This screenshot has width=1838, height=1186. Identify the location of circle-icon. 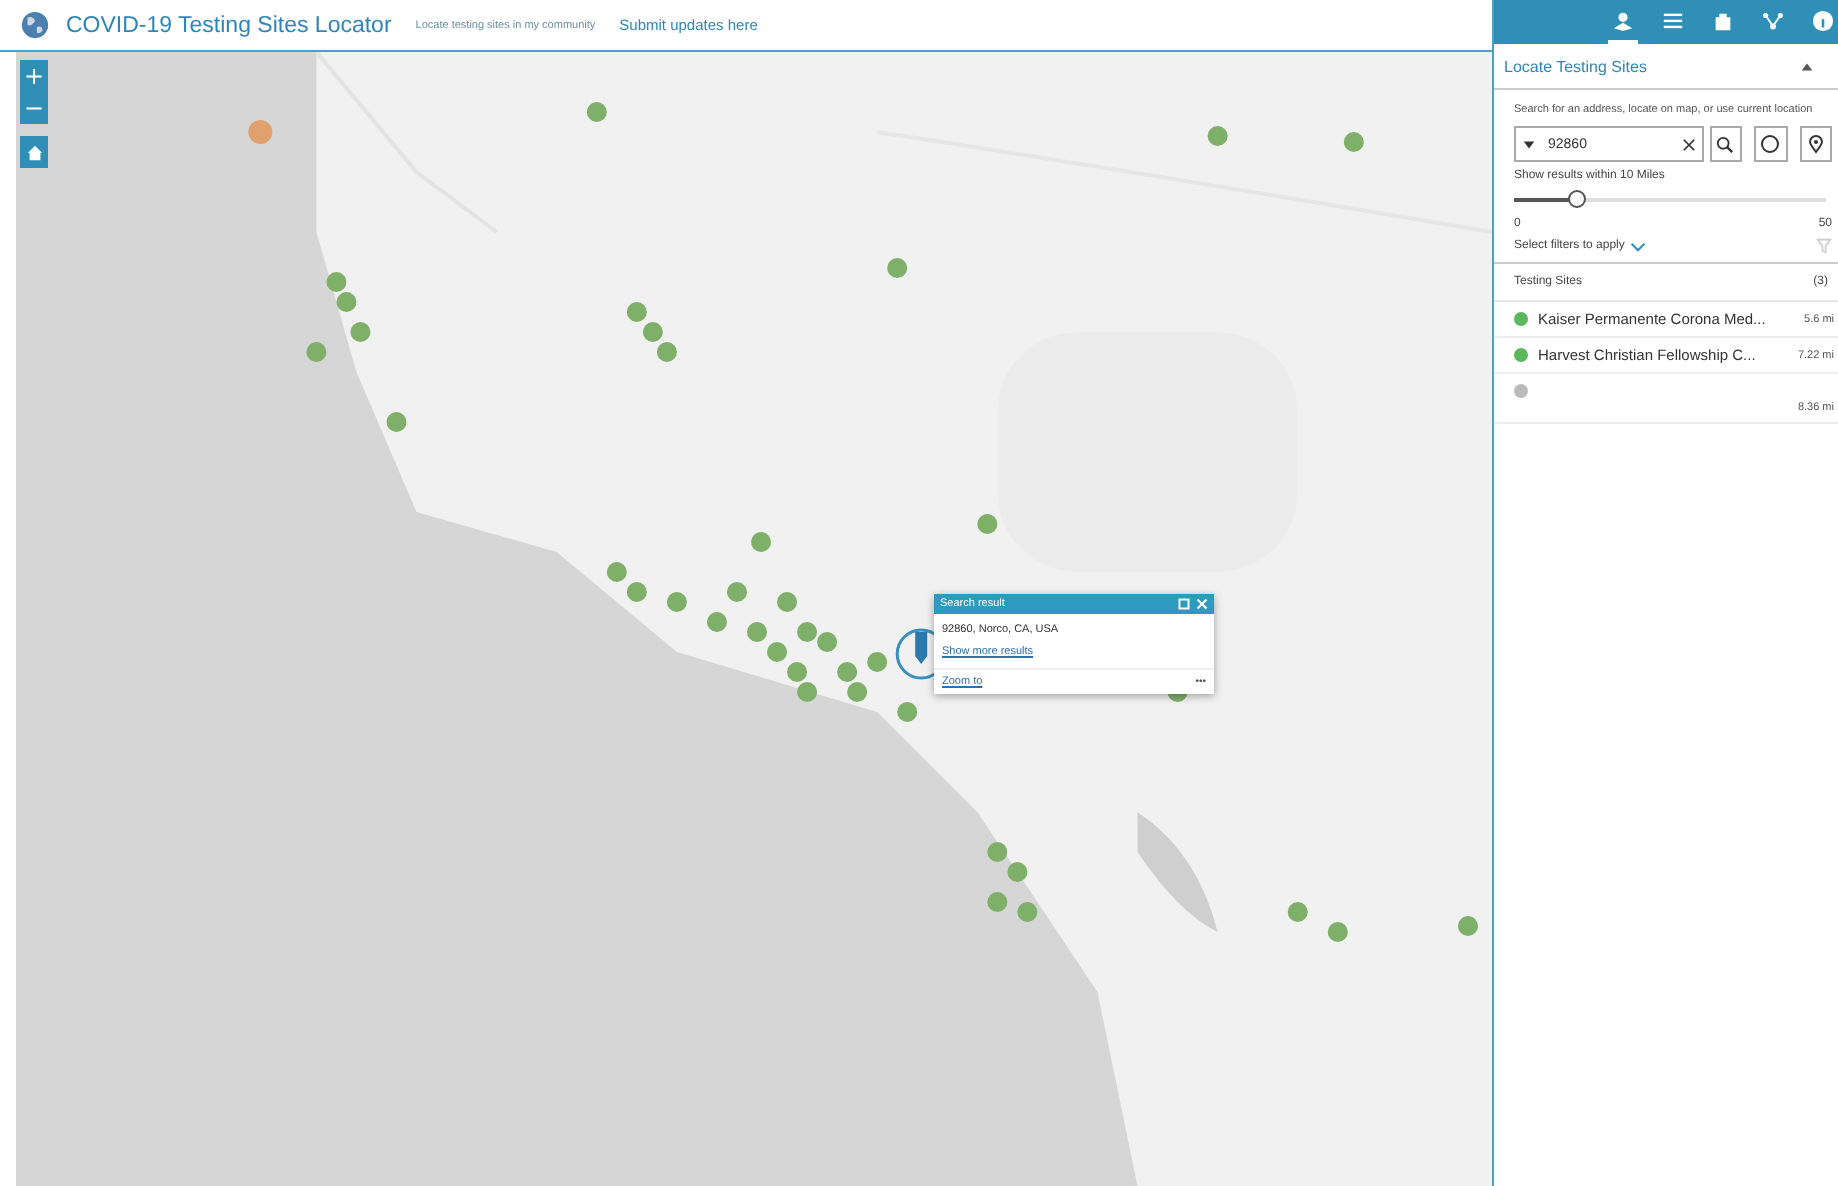
(1770, 144).